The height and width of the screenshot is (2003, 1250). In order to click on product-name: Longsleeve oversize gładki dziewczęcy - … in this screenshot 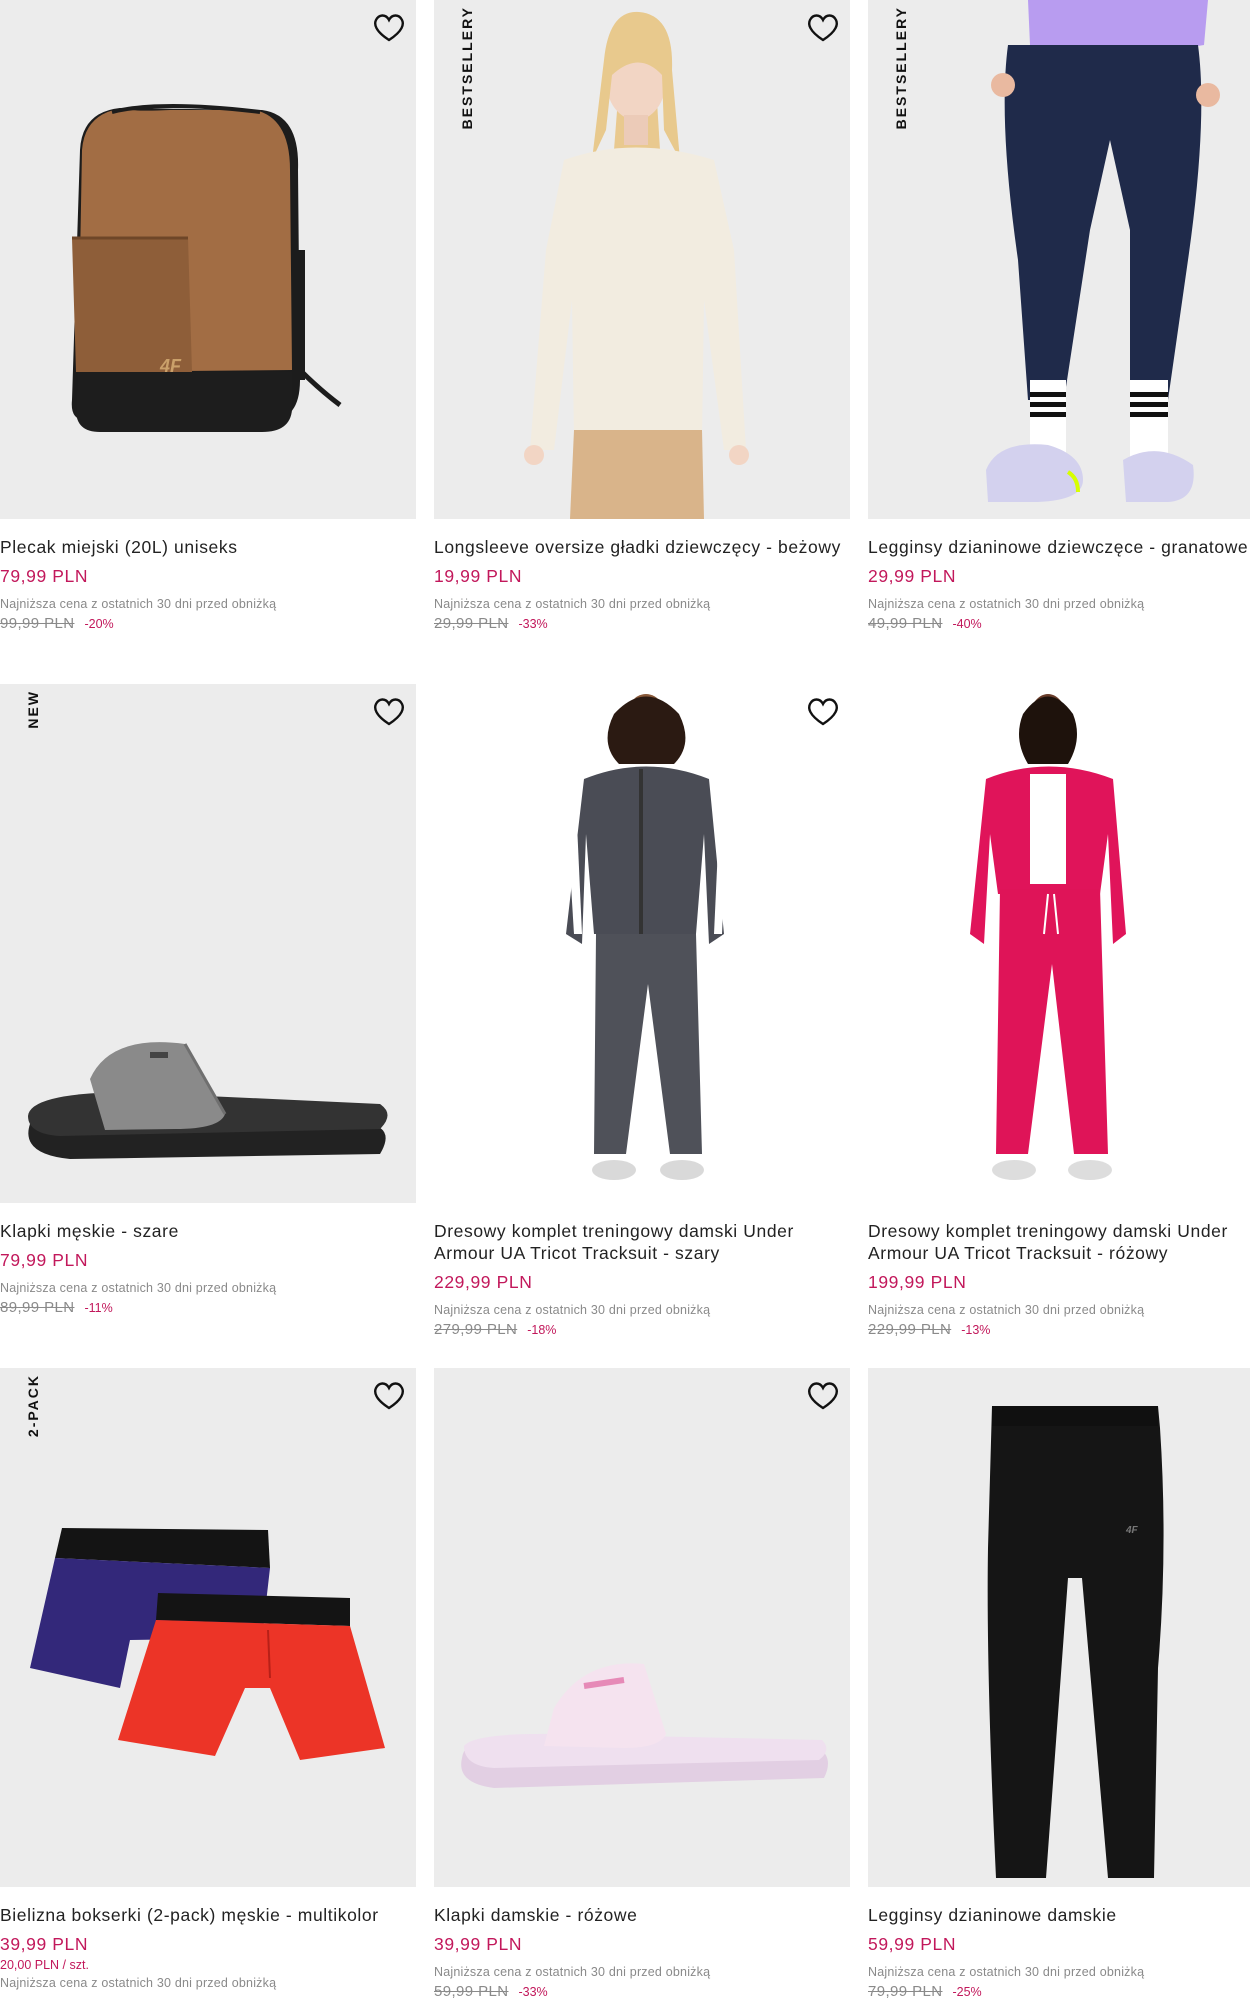, I will do `click(642, 547)`.